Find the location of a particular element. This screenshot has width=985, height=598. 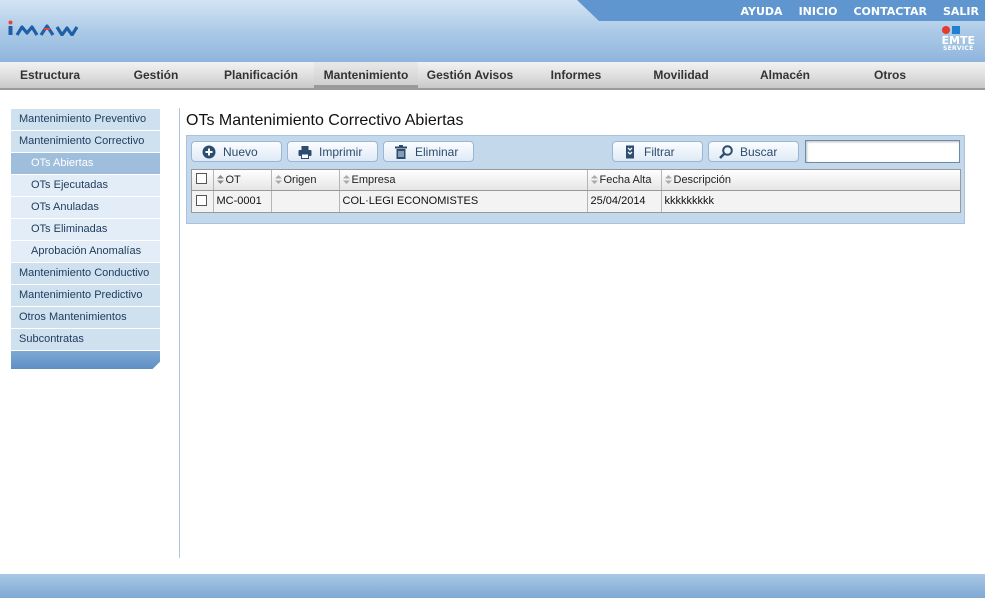

sidebar-item-aprobacion-anomalias: Aprobación Anomalías is located at coordinates (85, 252).